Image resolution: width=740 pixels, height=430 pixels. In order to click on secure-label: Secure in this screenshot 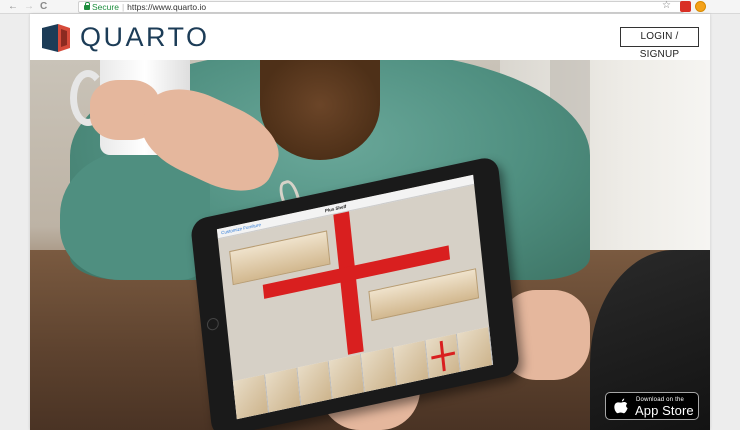, I will do `click(105, 7)`.